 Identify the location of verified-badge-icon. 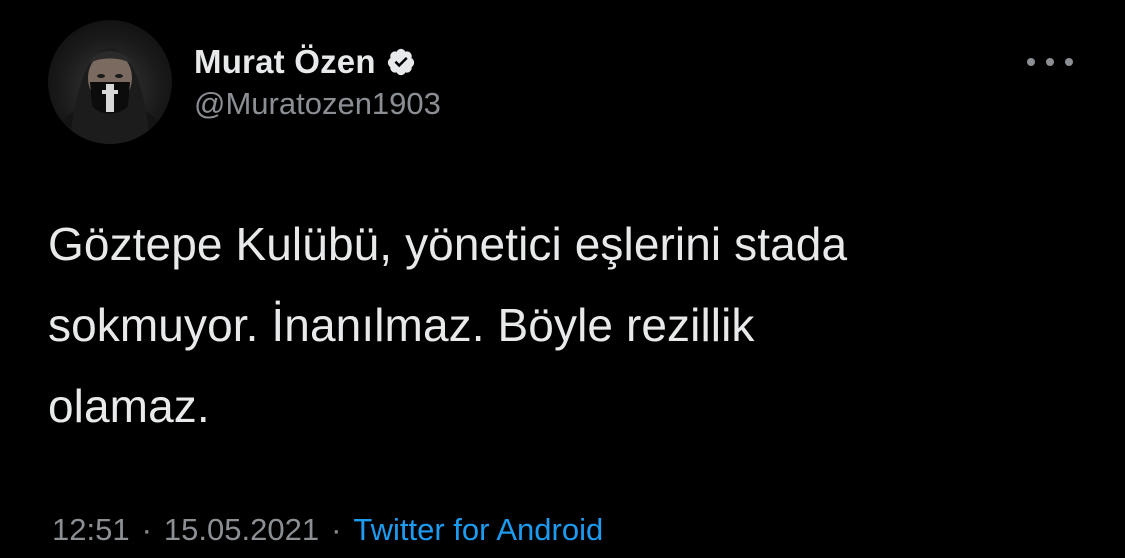
(401, 62).